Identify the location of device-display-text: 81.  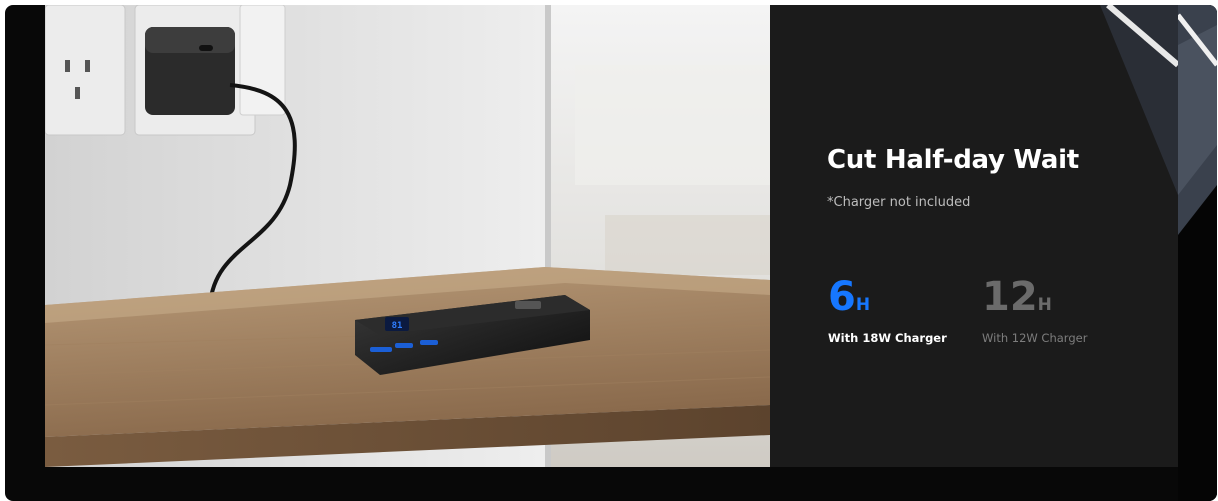
(397, 326).